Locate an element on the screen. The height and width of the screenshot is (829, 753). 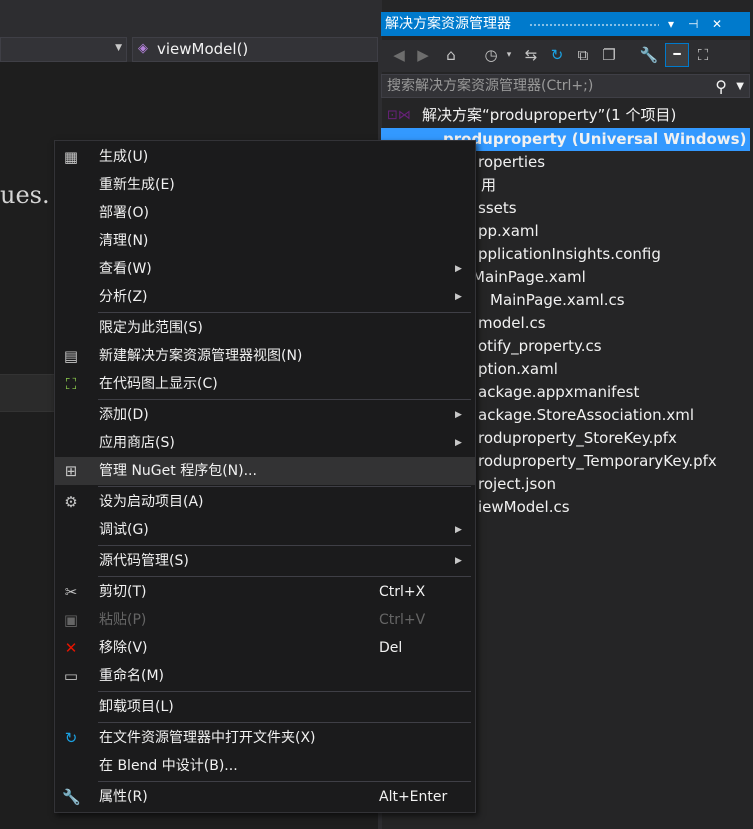
solution-search-input: 搜索解决方案资源管理器(Ctrl+;) ⚲ ▼ is located at coordinates (565, 86).